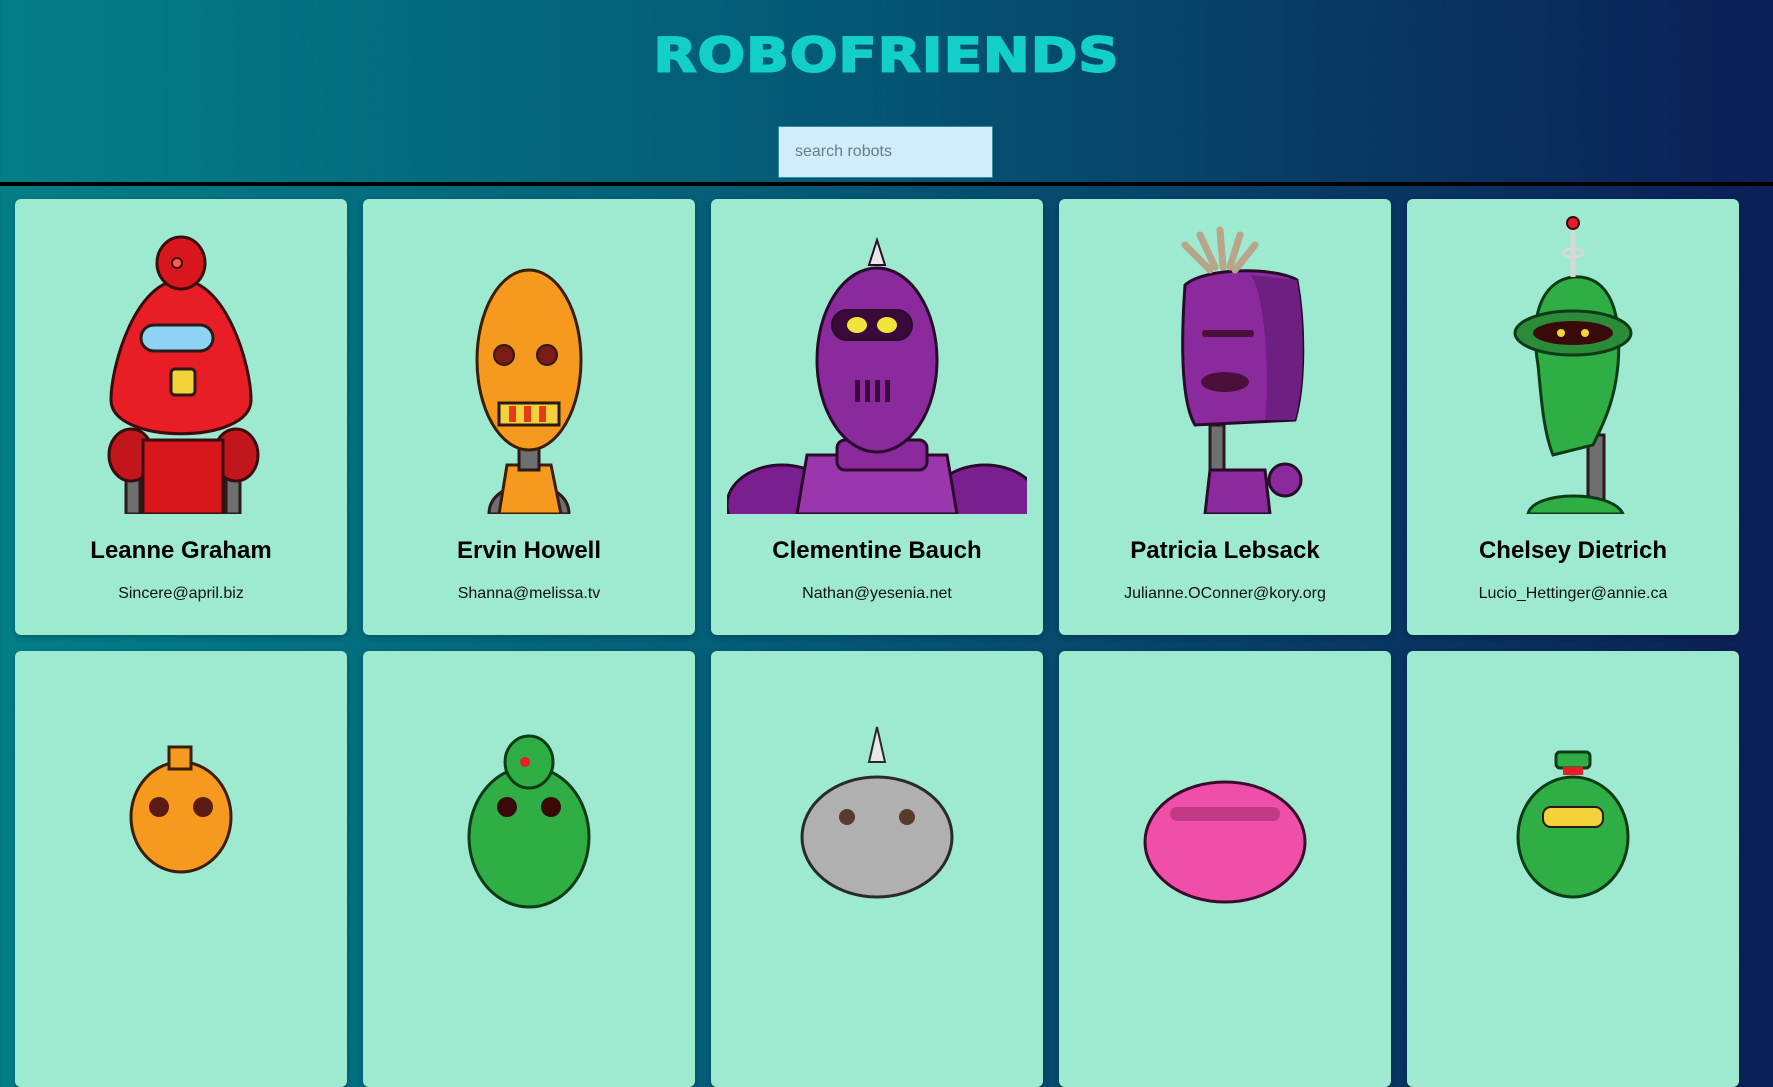 Image resolution: width=1773 pixels, height=1087 pixels. I want to click on robot-name: Chelsey Dietrich, so click(1573, 550).